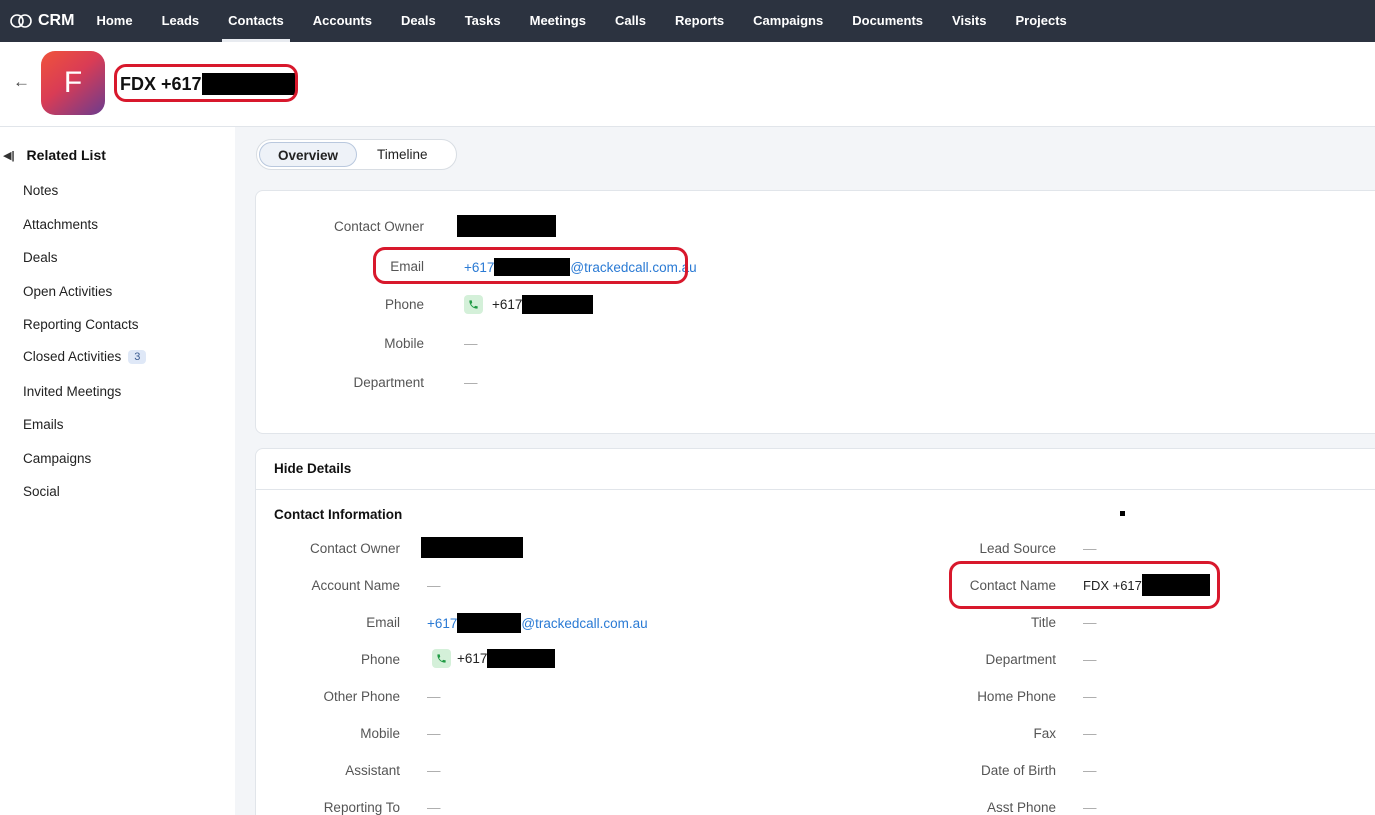 The image size is (1375, 815). I want to click on date-of-birth-label: Date of Birth, so click(1018, 770).